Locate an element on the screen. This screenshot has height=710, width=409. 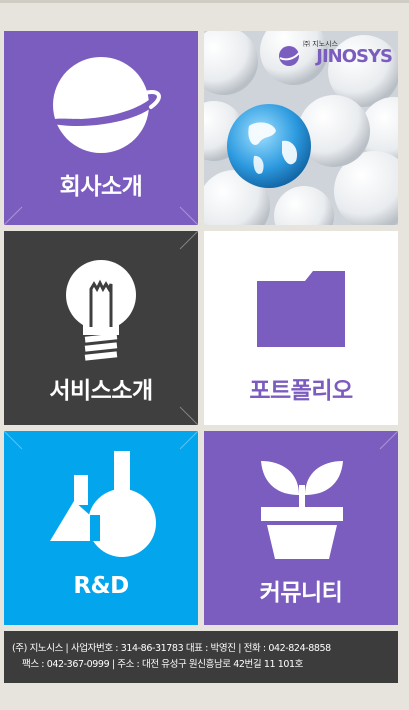
jinosys-logo: JINOSYS is located at coordinates (336, 57).